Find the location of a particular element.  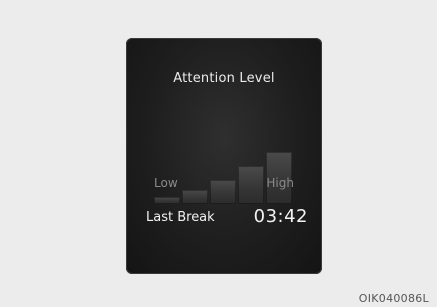

attention-level-title: Attention Level is located at coordinates (224, 78).